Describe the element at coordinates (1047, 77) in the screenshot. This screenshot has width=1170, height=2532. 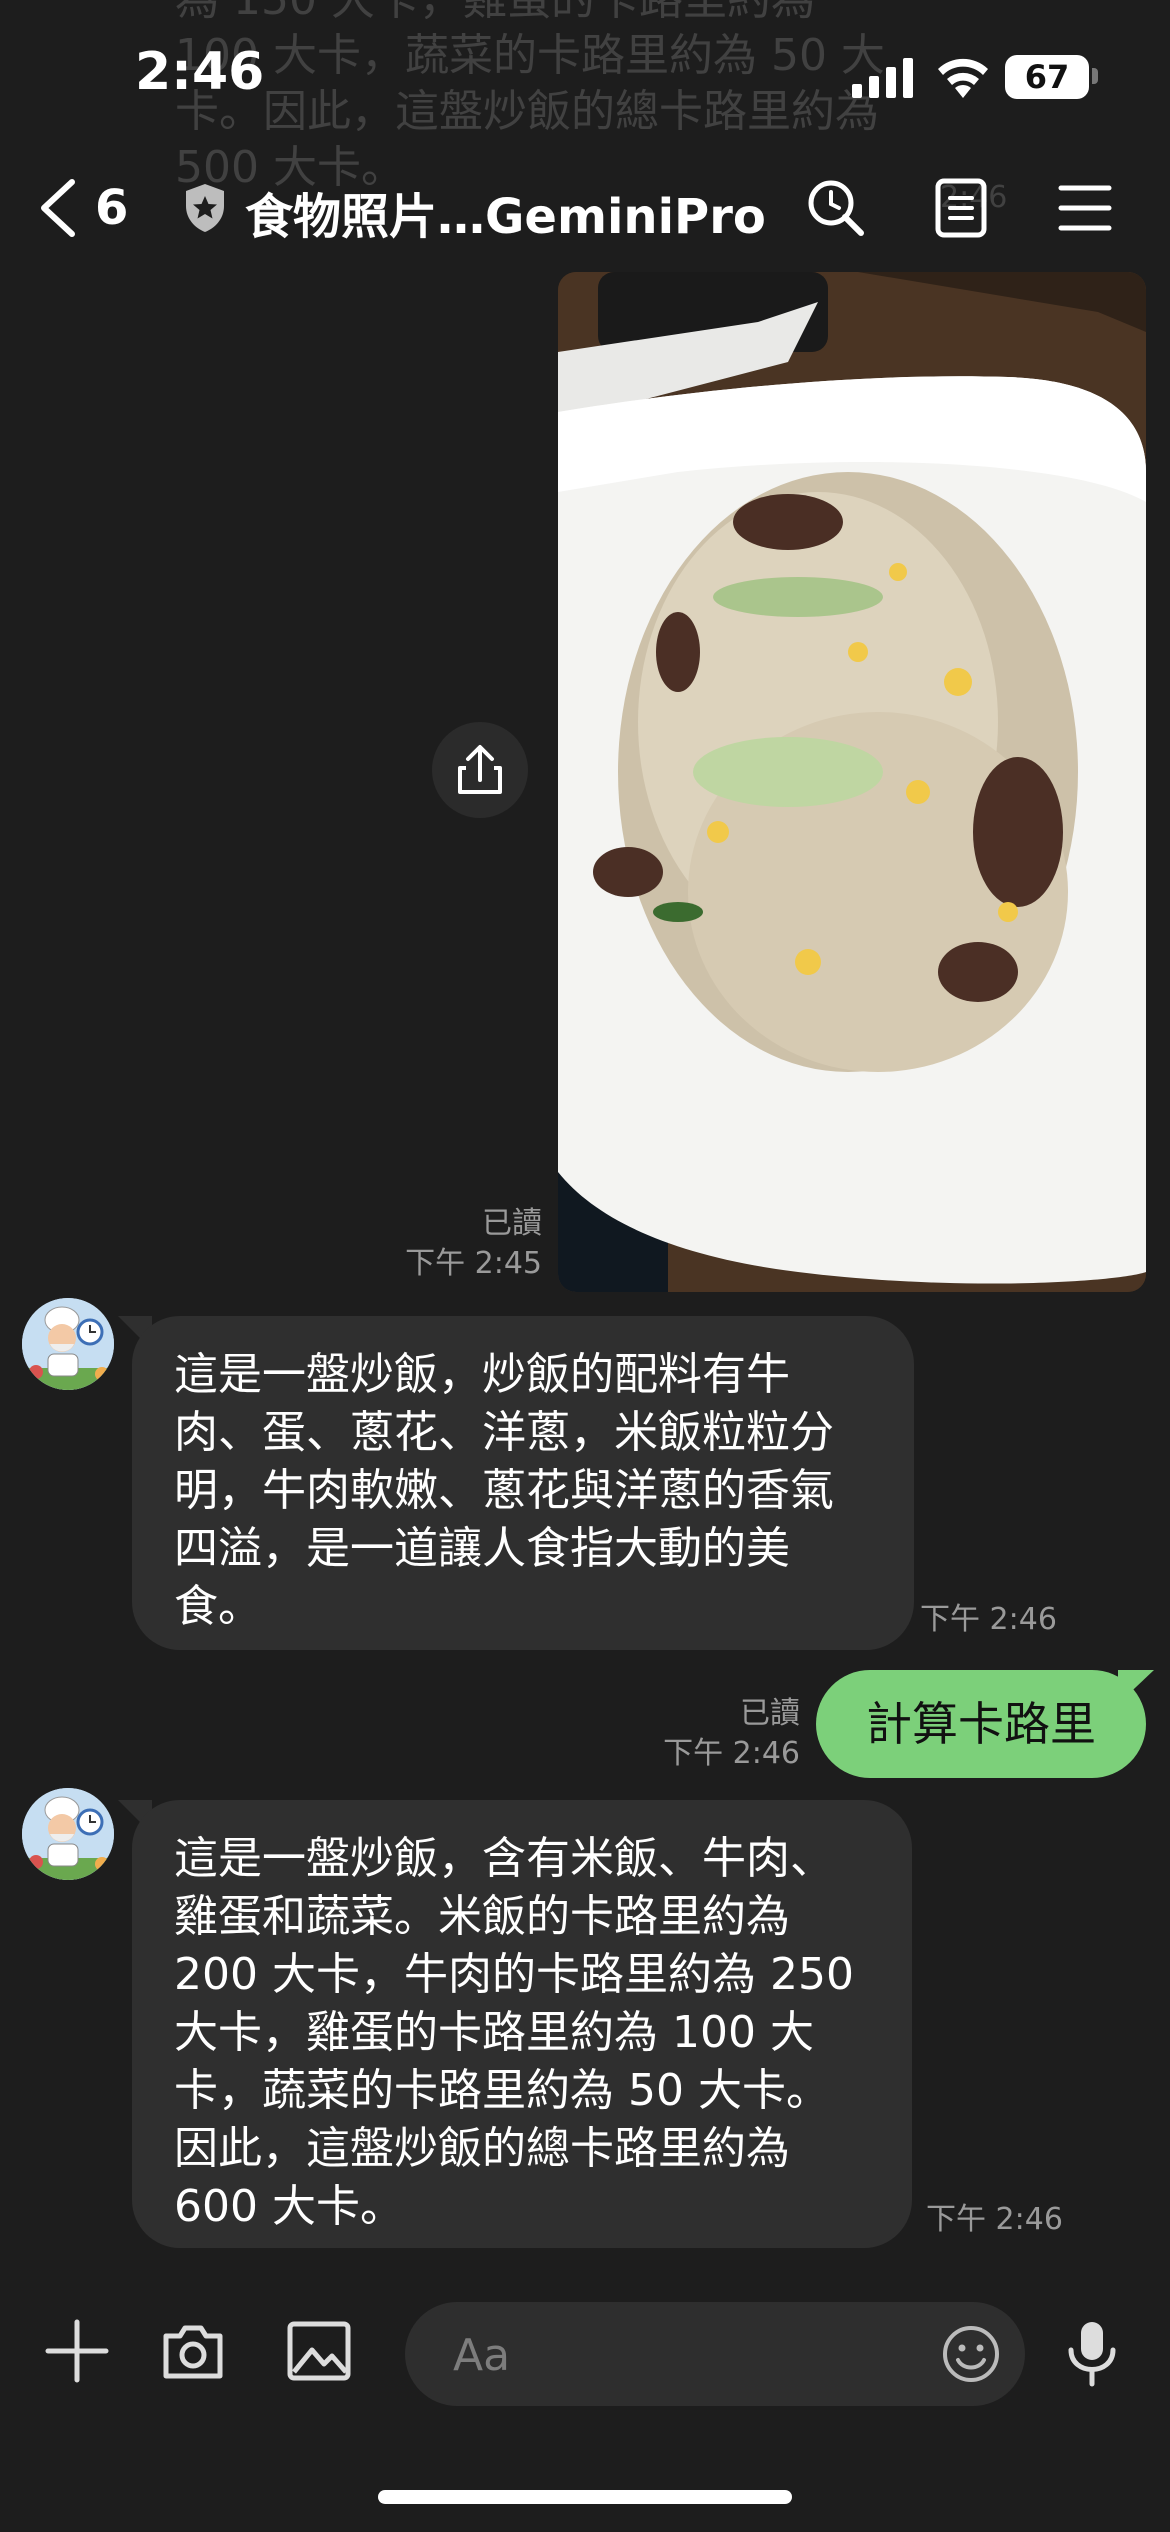
I see `battery-level: 67` at that location.